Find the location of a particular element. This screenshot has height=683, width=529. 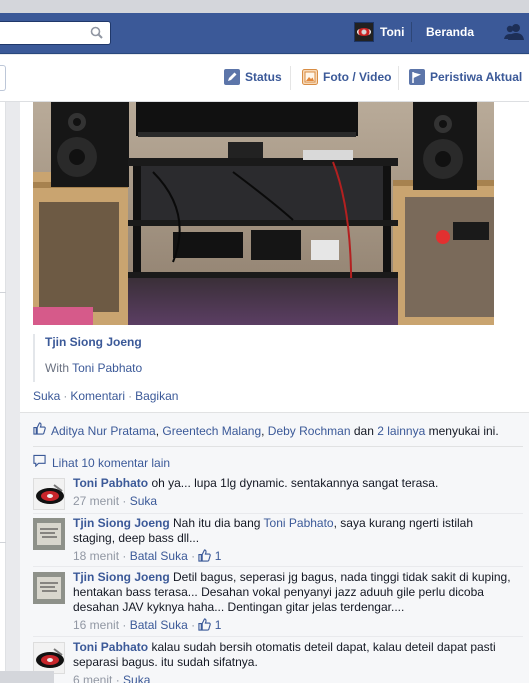

browser-chrome-corner is located at coordinates (27, 677).